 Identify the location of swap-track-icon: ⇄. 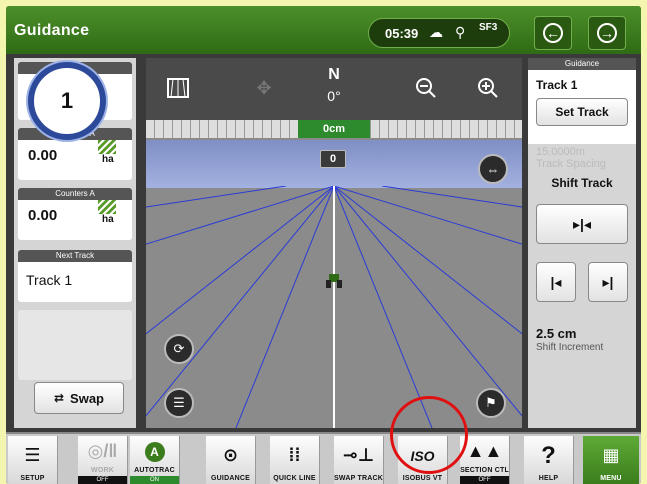
(59, 398).